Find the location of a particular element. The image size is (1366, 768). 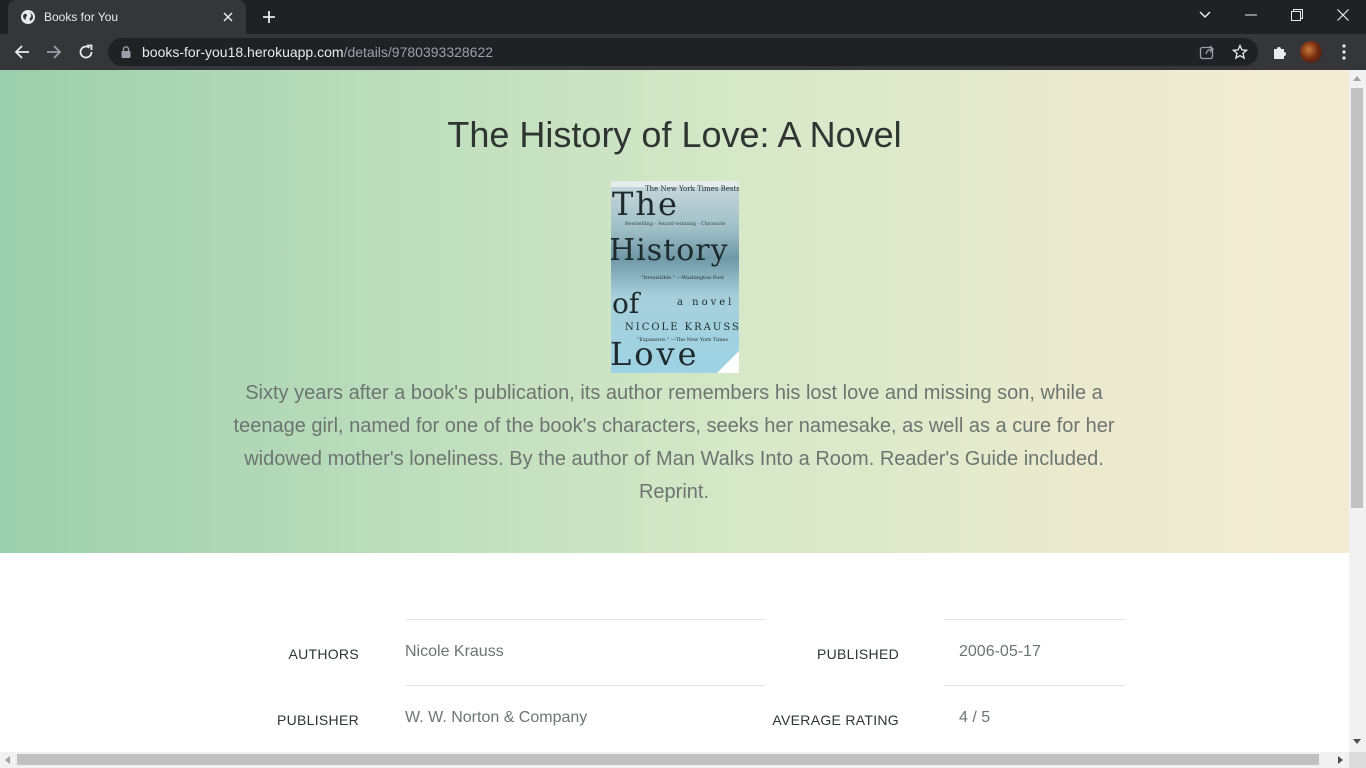

url-path: /details/9780393328622 is located at coordinates (418, 52).